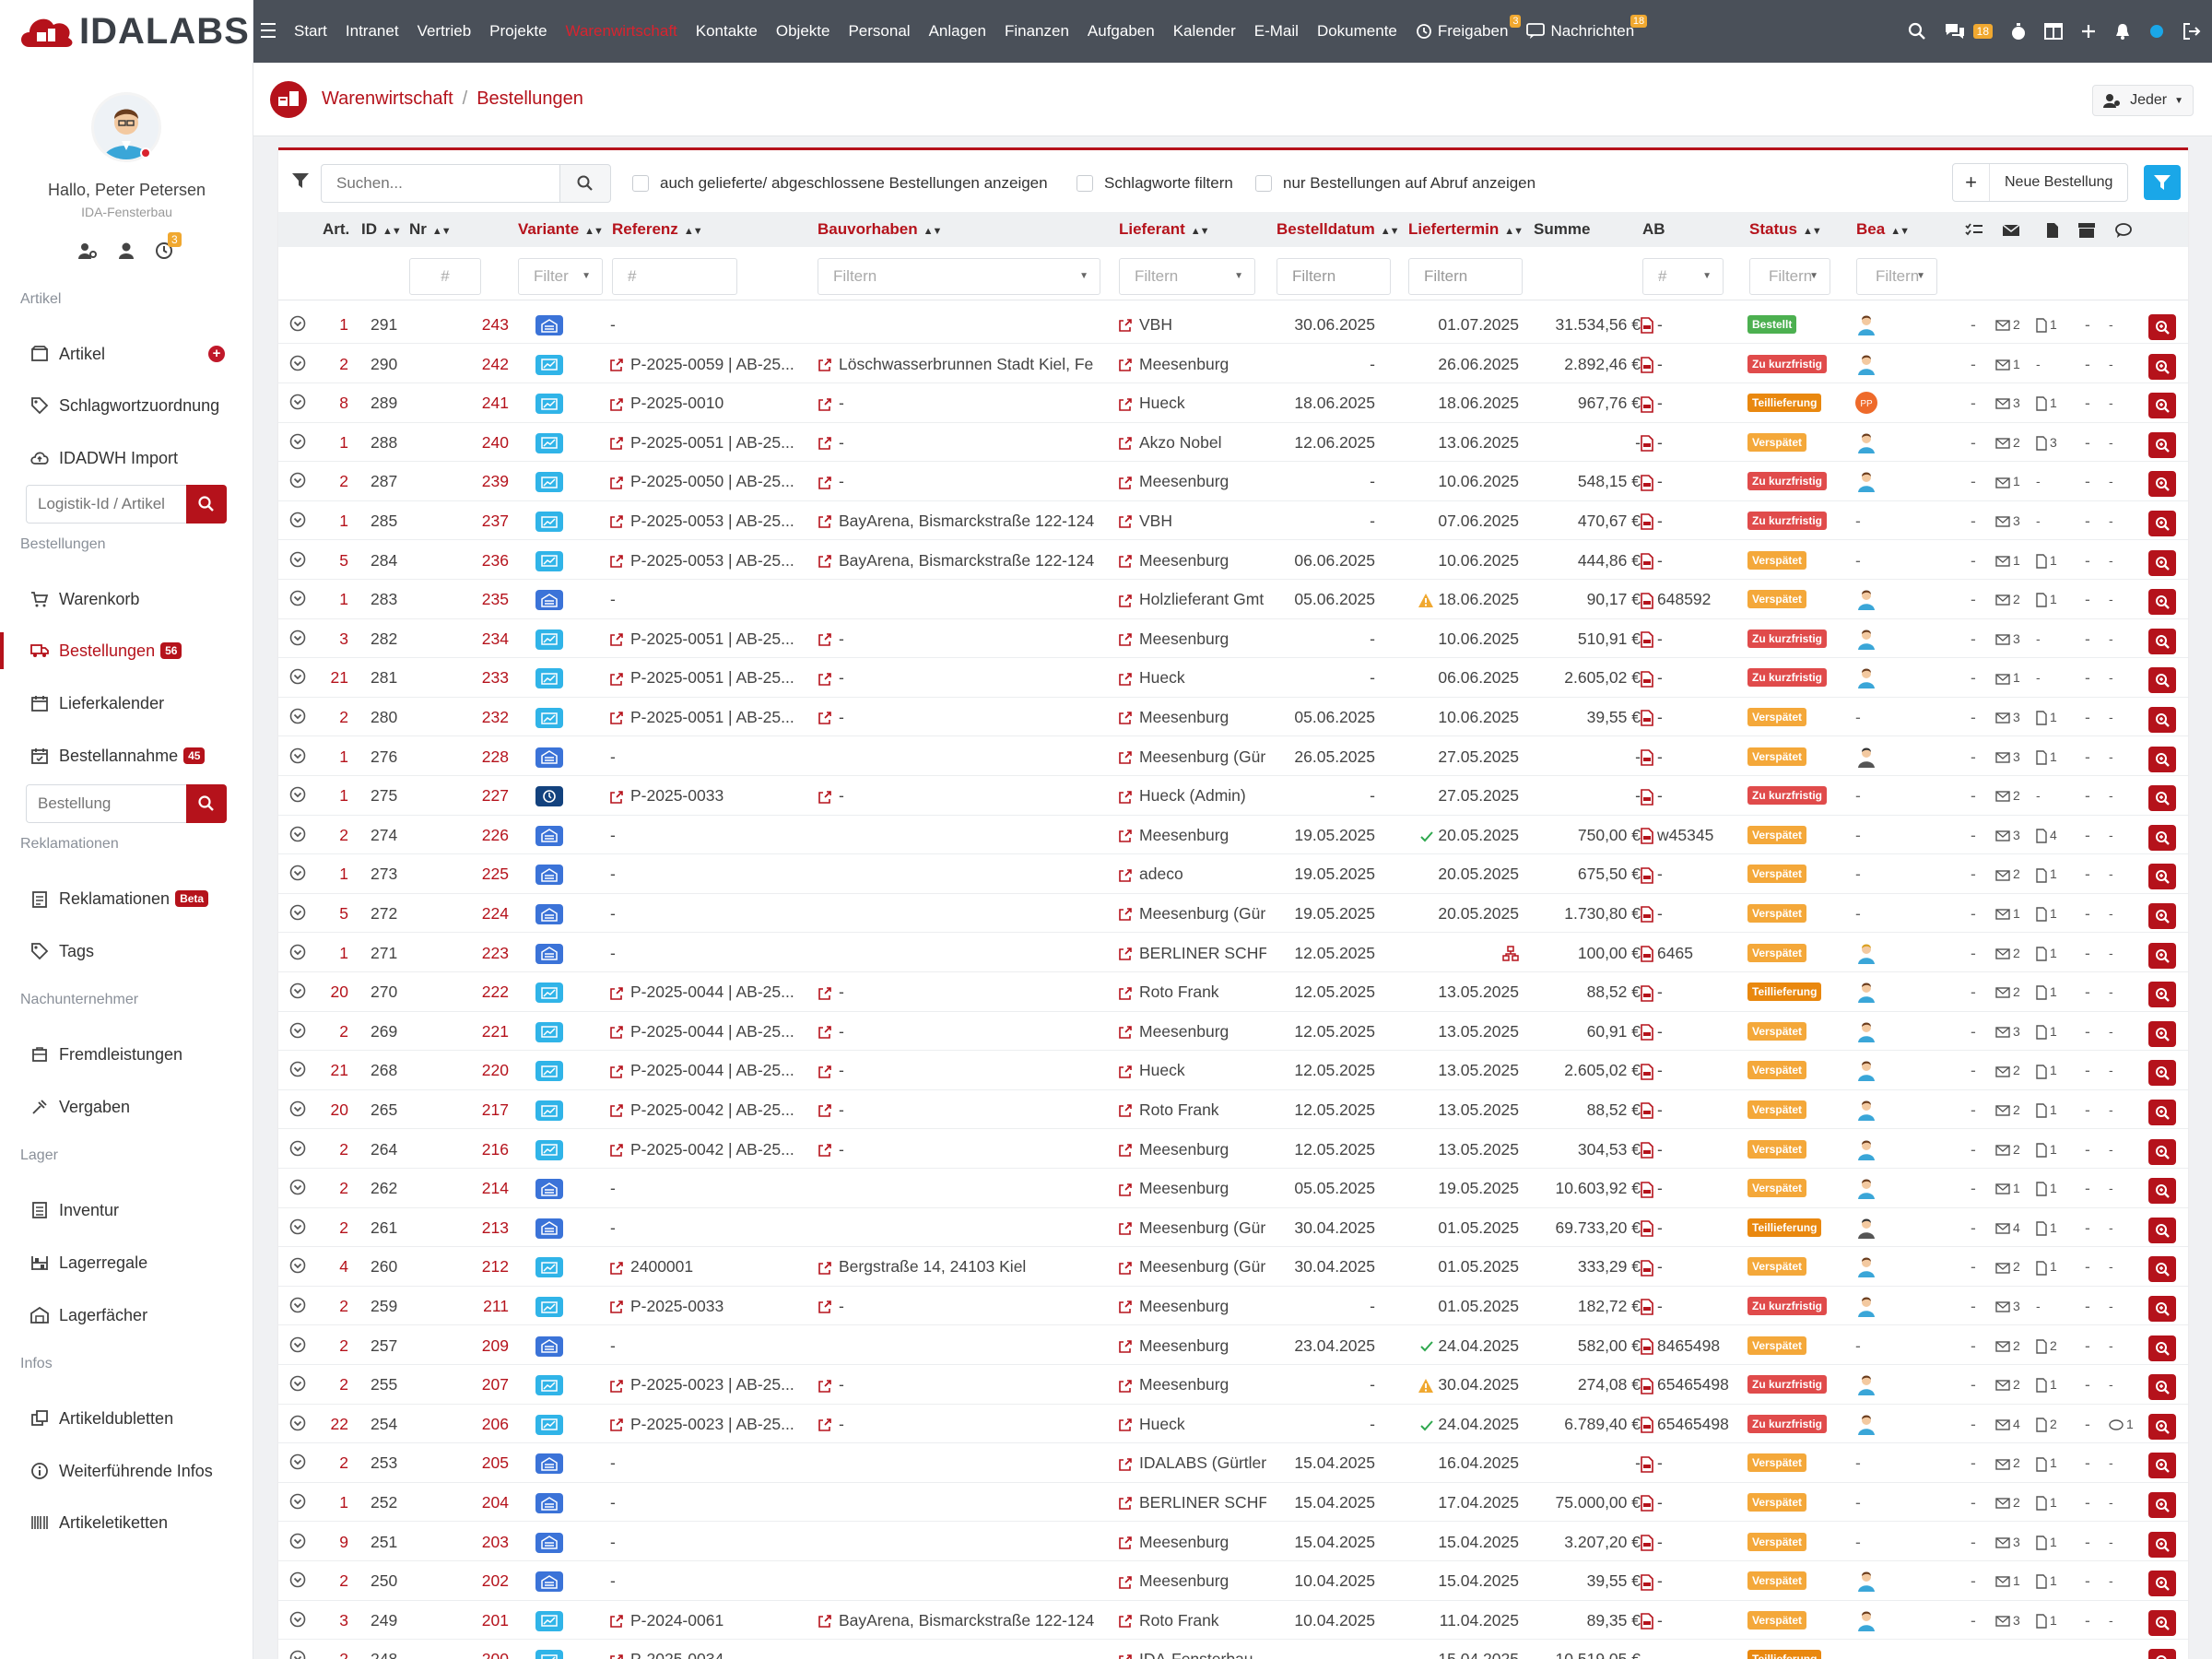 This screenshot has width=2212, height=1659. I want to click on cell-lieferant: adeco, so click(1192, 873).